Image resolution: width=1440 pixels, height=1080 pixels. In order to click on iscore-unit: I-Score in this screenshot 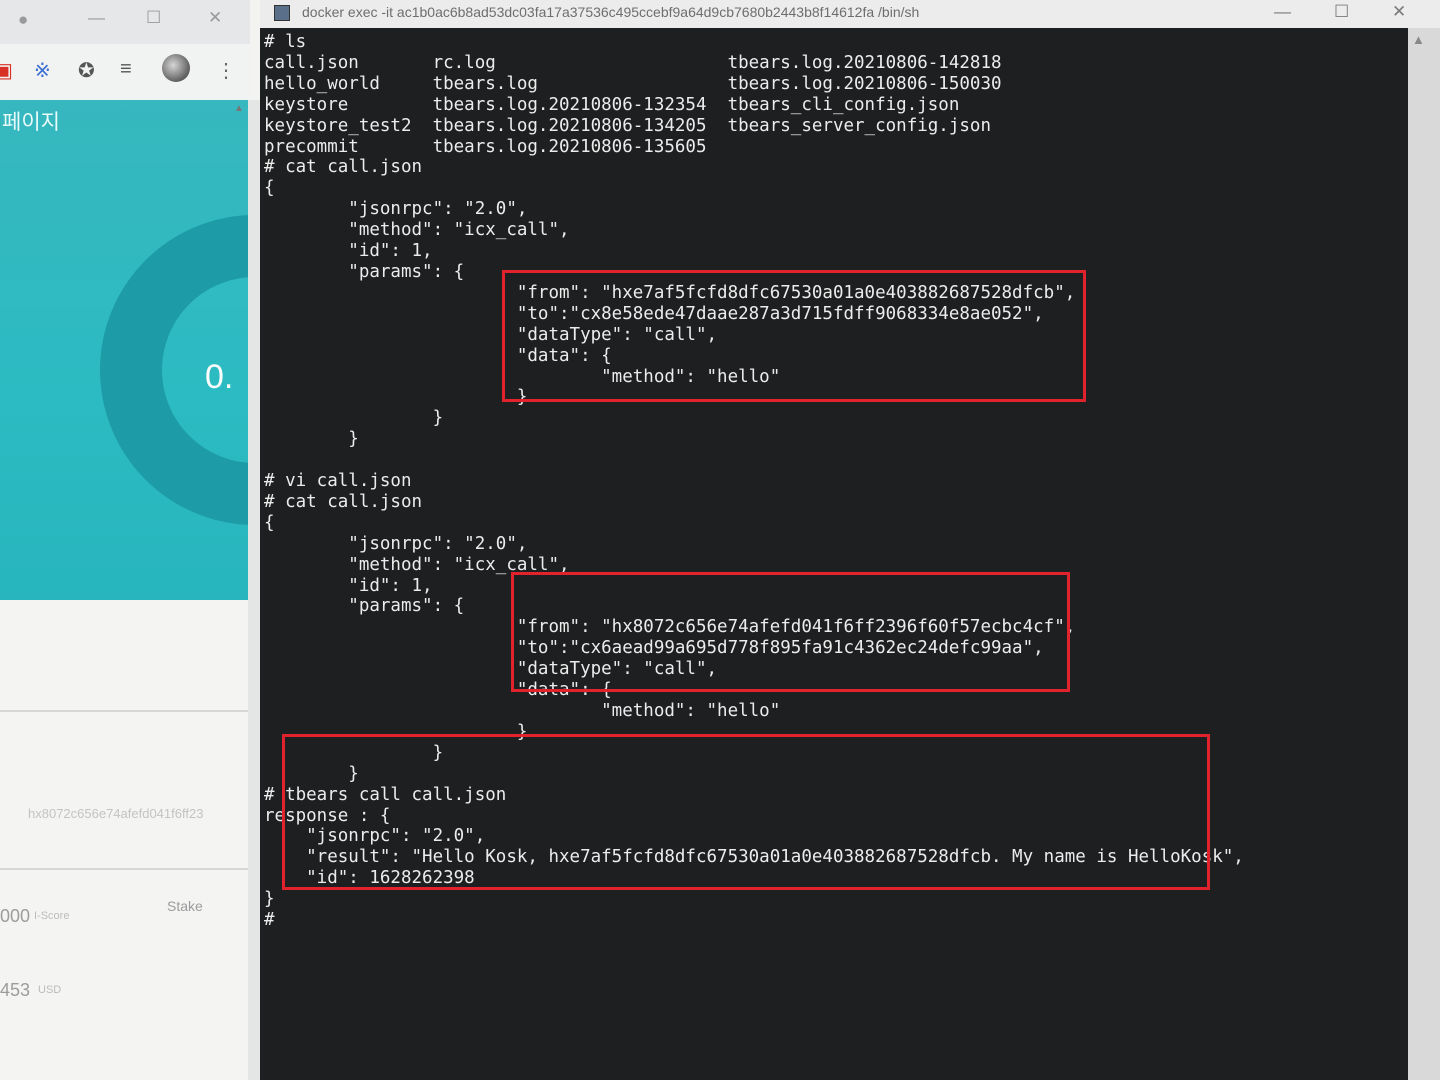, I will do `click(52, 916)`.